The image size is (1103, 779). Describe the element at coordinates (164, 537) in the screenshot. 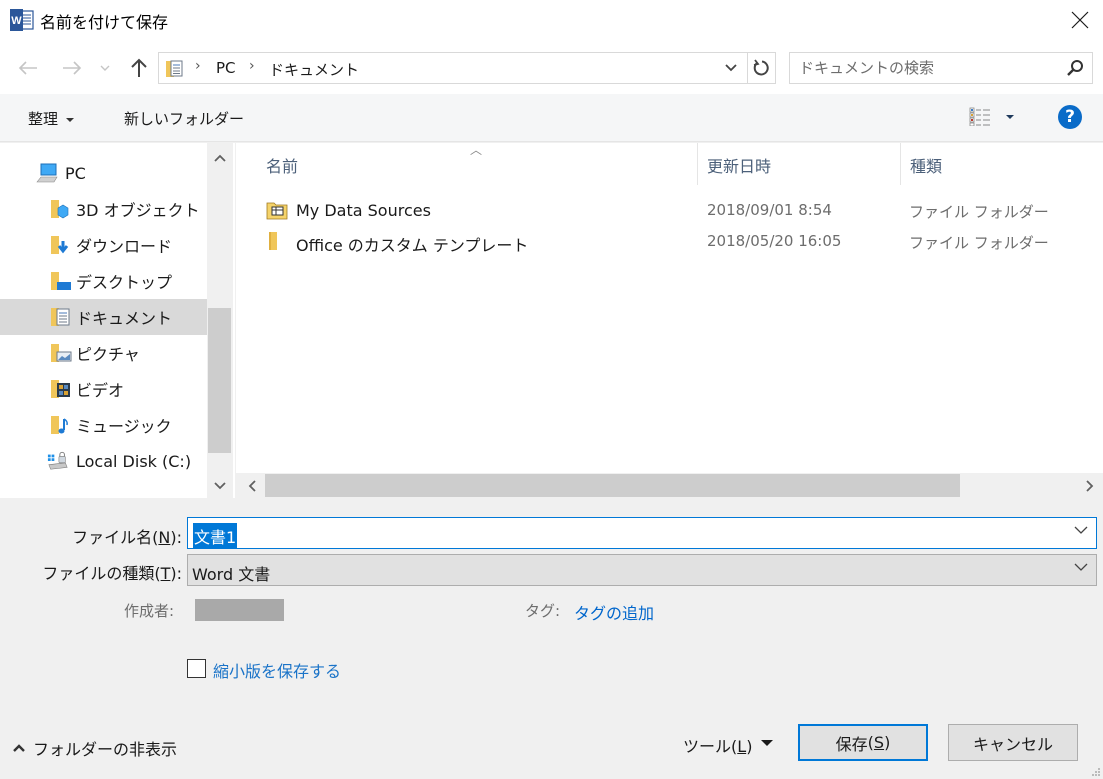

I see `filename-accelerator: N` at that location.